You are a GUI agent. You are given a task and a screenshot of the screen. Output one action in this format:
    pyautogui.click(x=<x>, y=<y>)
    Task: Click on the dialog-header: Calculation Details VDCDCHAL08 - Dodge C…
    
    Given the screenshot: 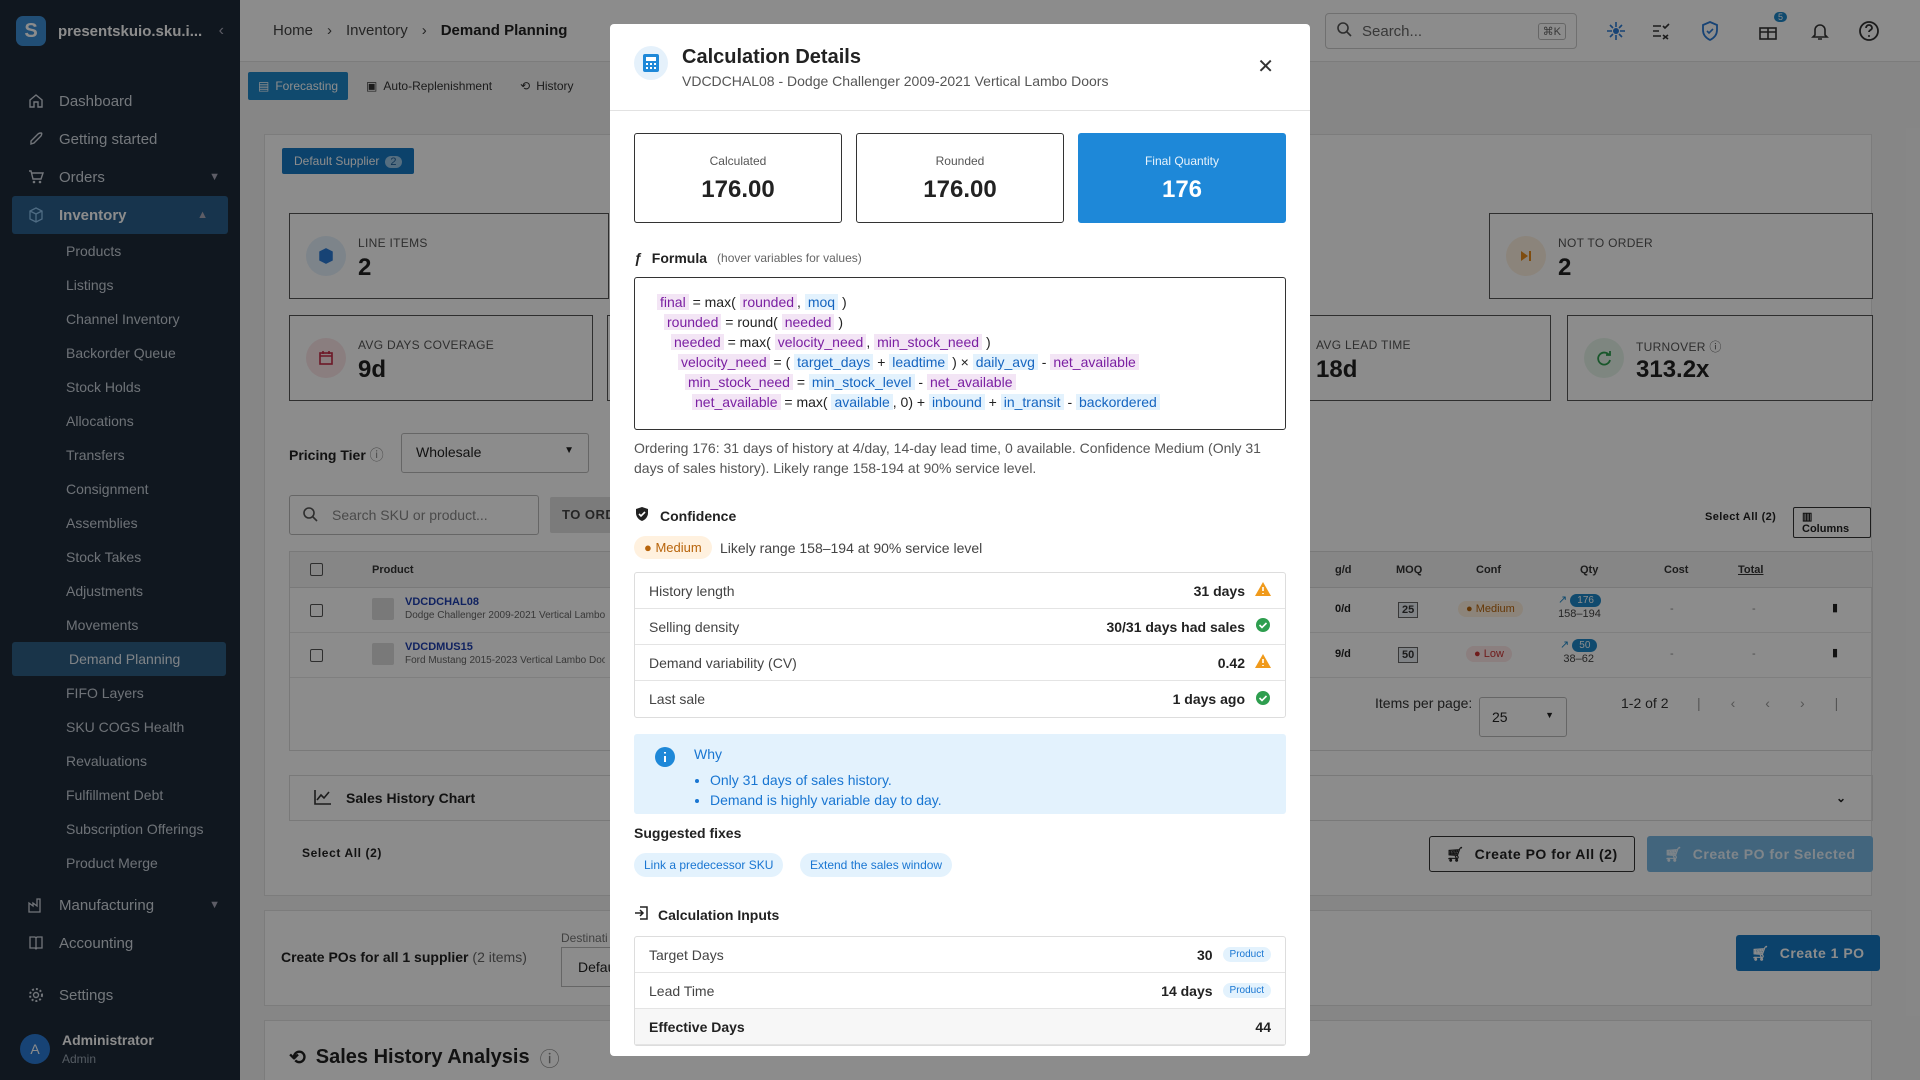 What is the action you would take?
    pyautogui.click(x=871, y=67)
    